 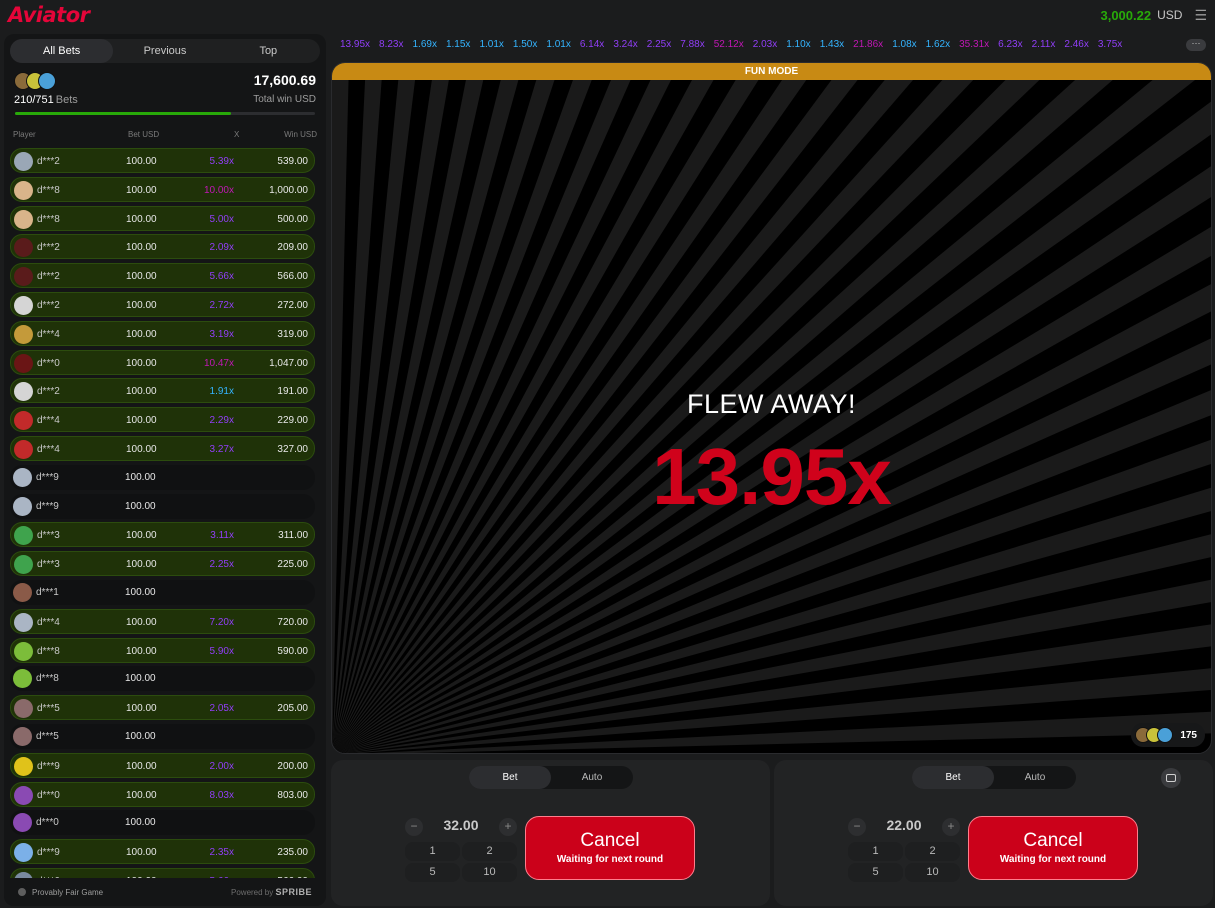 I want to click on win-amount: 590.00, so click(x=292, y=651).